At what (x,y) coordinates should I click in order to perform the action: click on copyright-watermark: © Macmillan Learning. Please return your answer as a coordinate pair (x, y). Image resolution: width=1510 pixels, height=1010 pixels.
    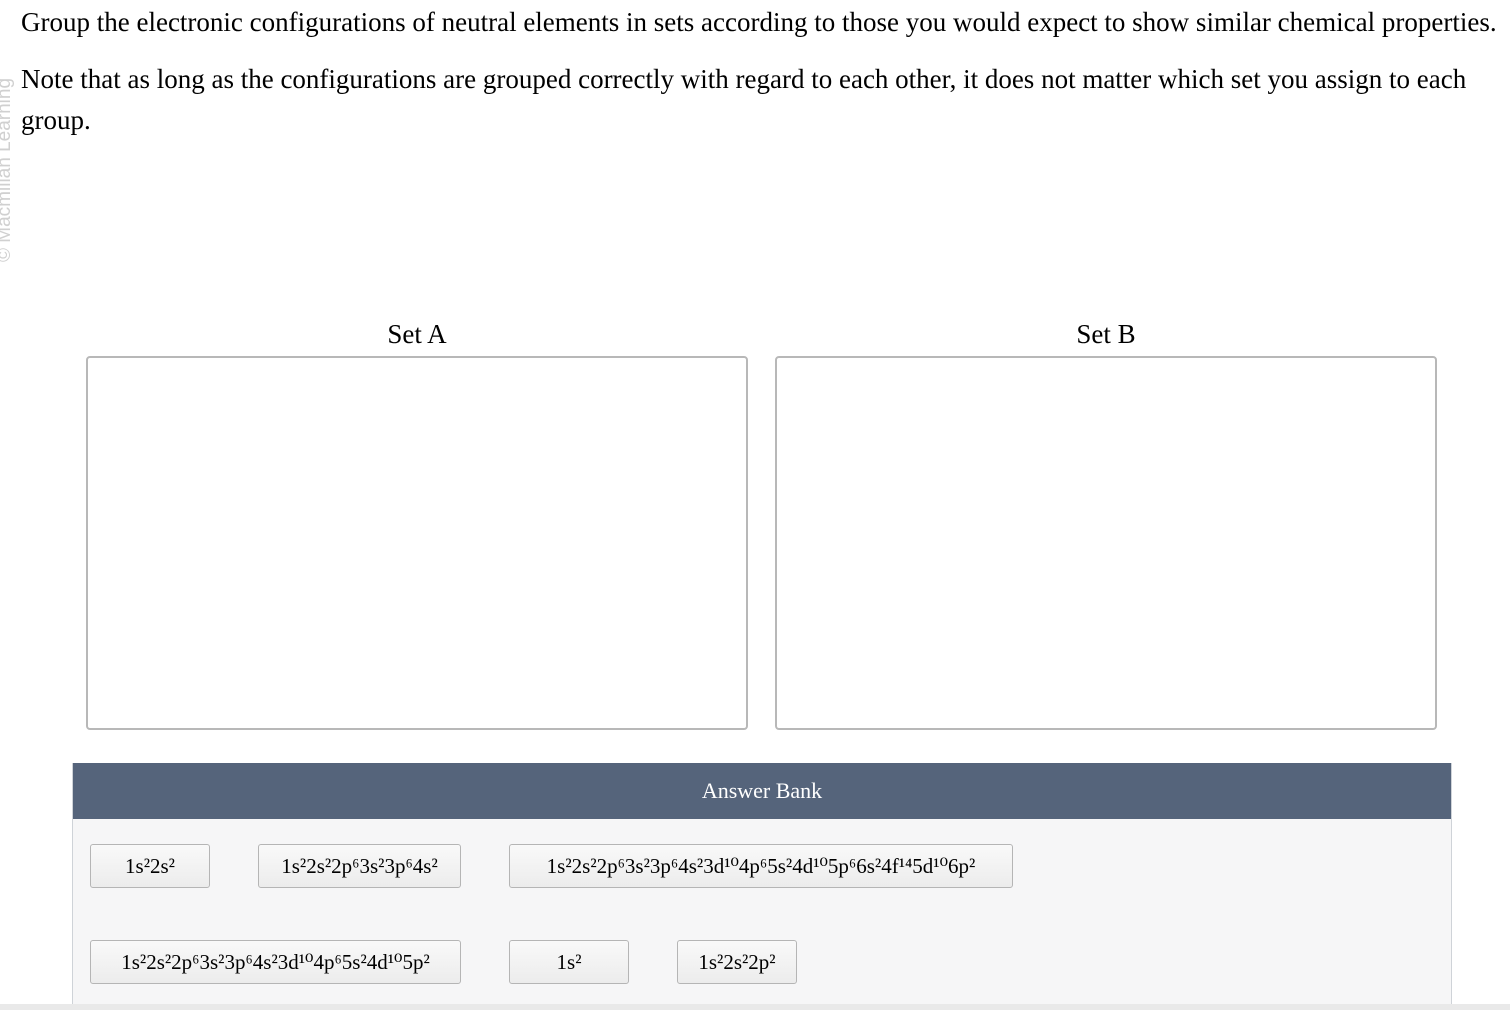
    Looking at the image, I should click on (7, 131).